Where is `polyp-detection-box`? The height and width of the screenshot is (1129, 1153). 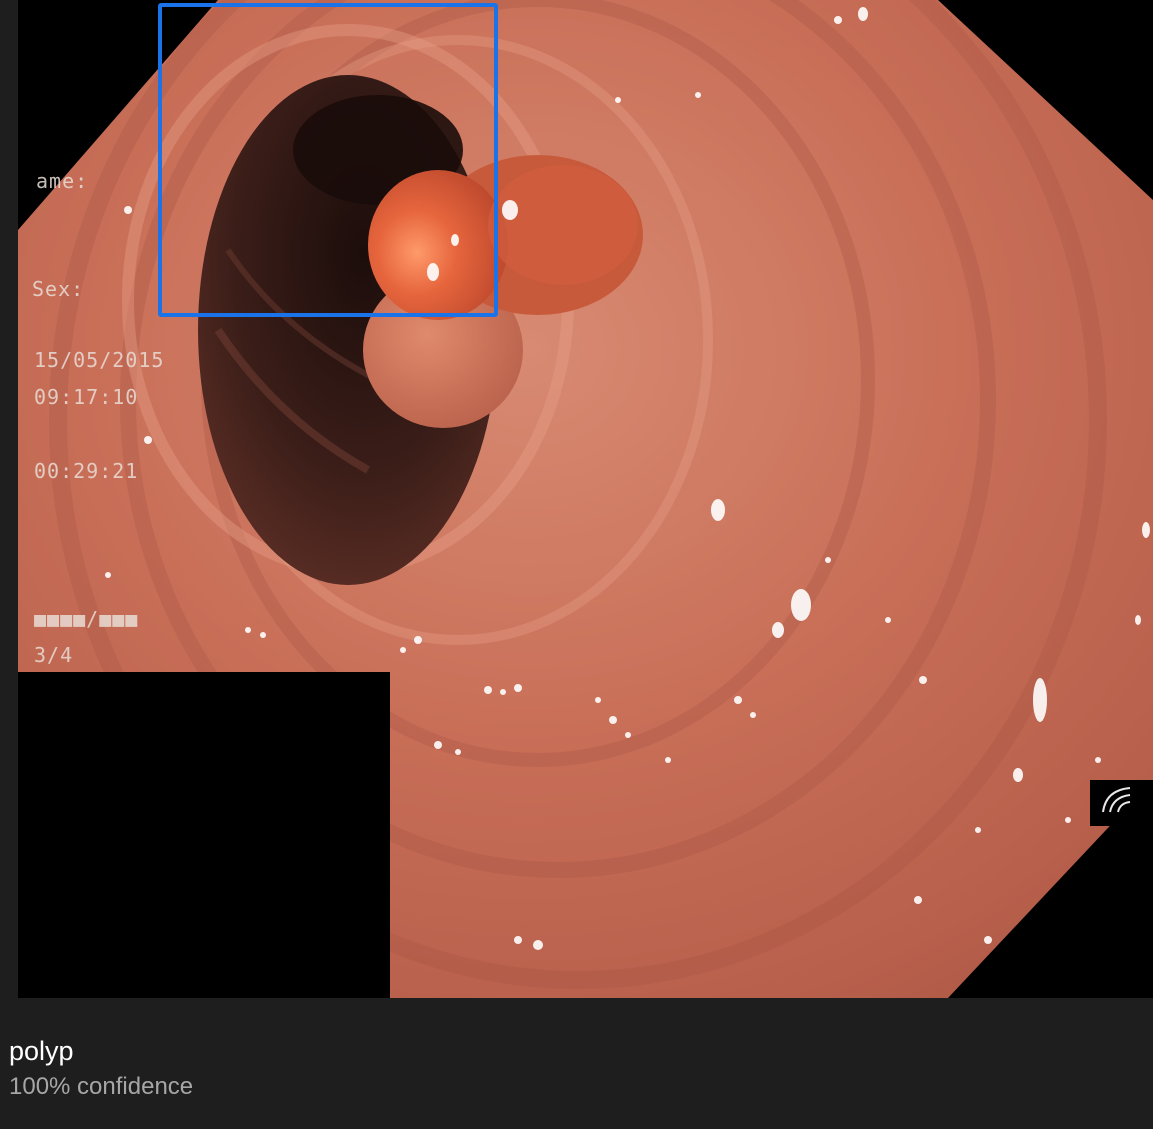
polyp-detection-box is located at coordinates (328, 160).